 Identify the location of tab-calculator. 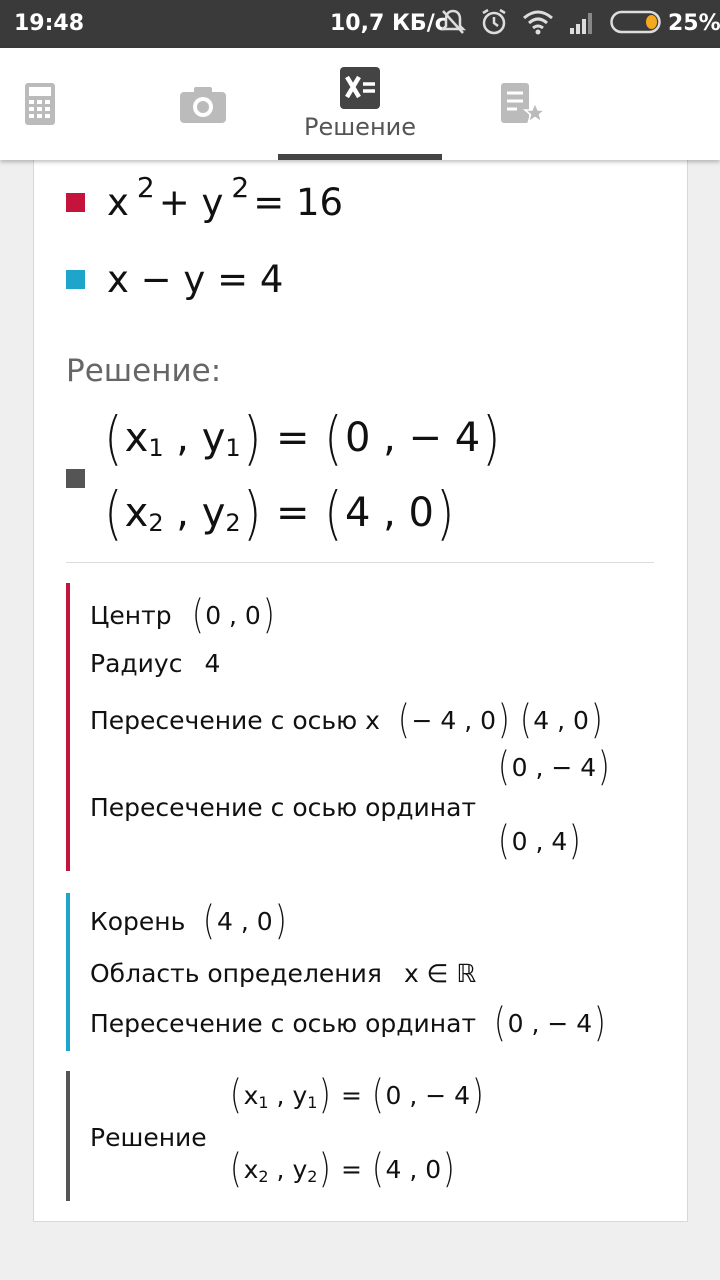
(40, 104).